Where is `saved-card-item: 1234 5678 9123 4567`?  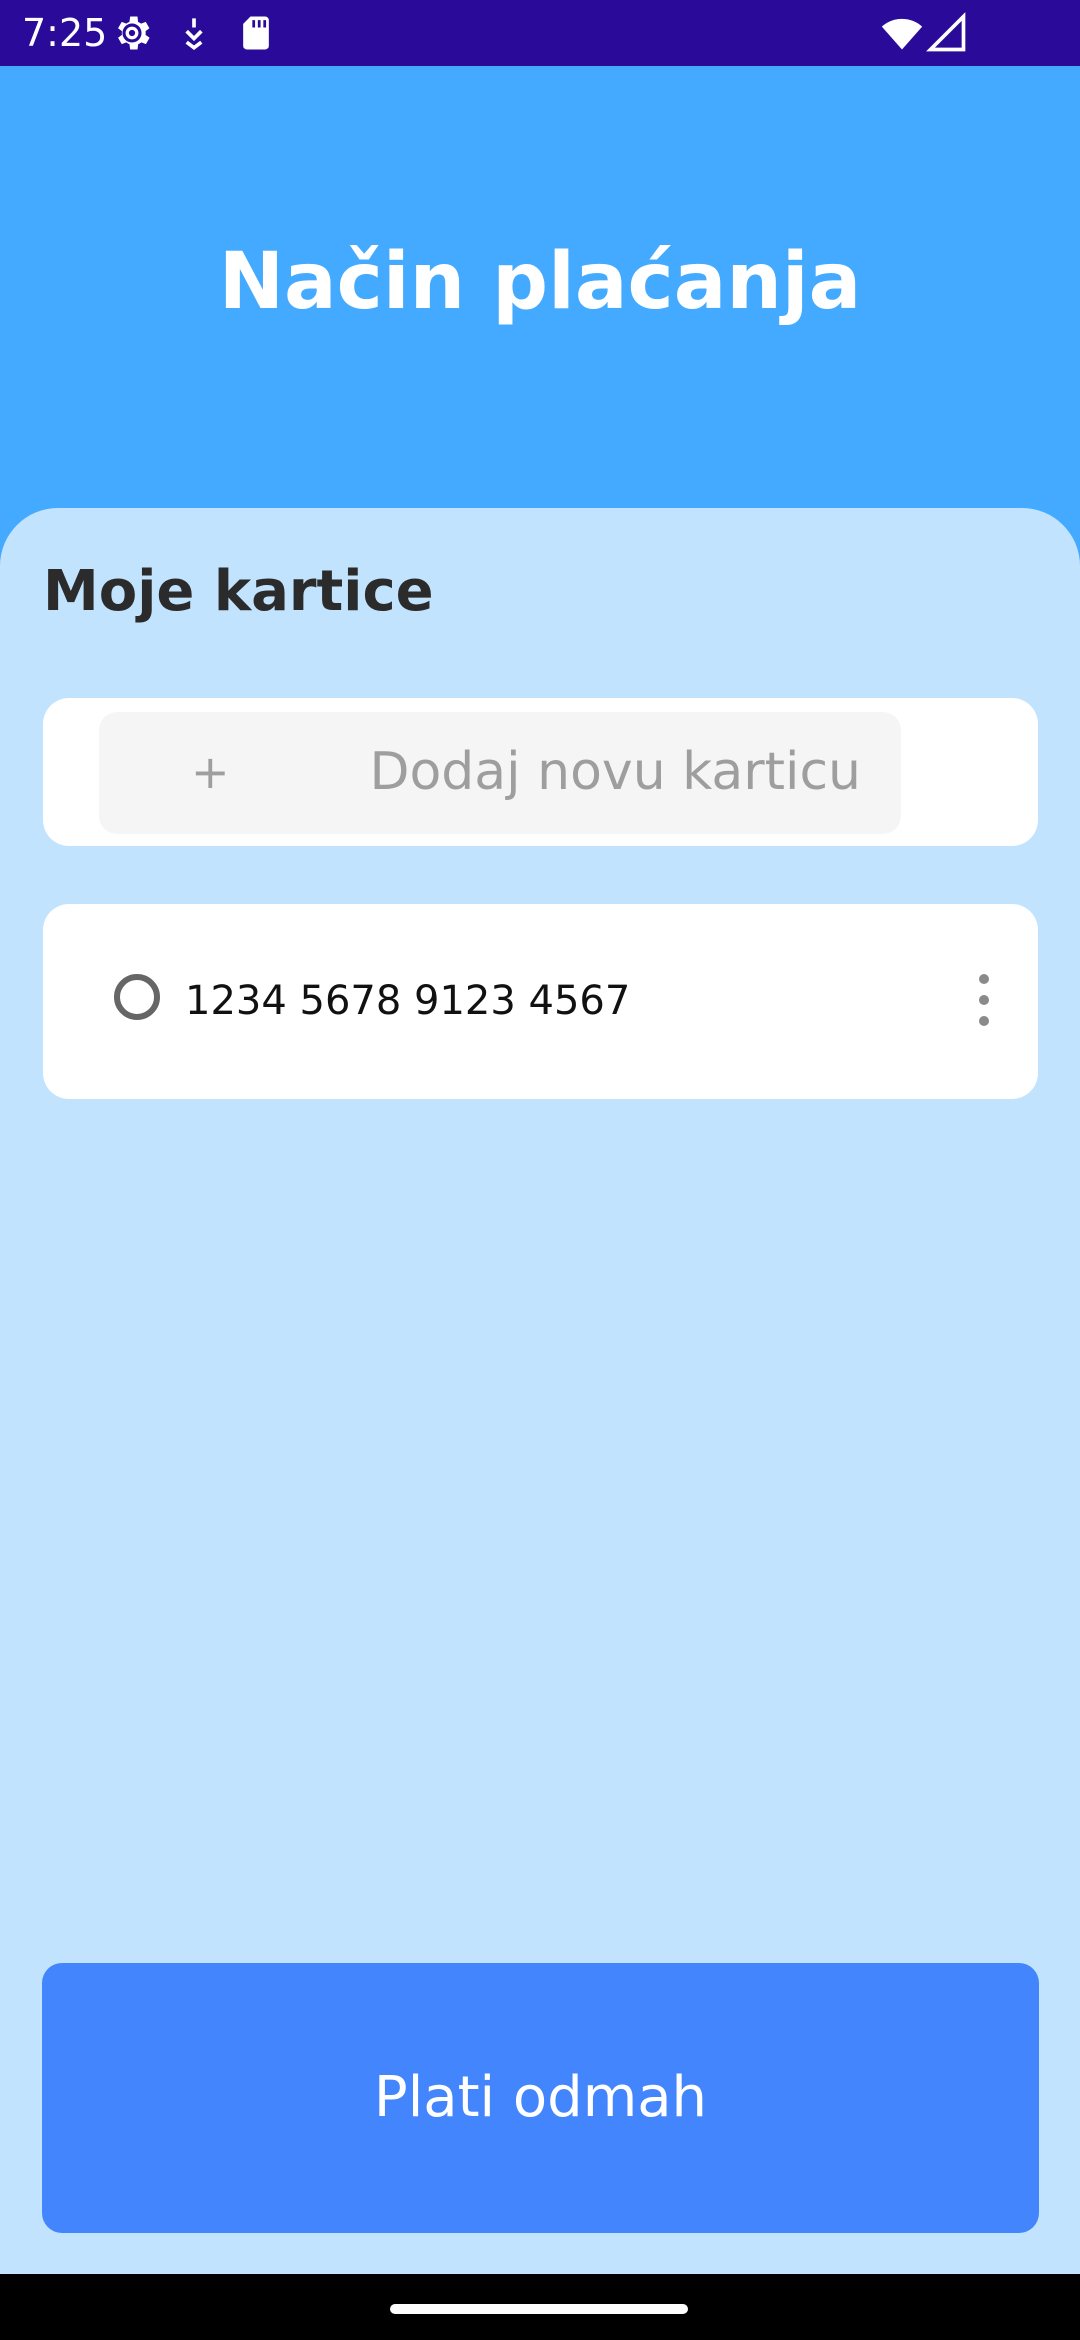 saved-card-item: 1234 5678 9123 4567 is located at coordinates (540, 1001).